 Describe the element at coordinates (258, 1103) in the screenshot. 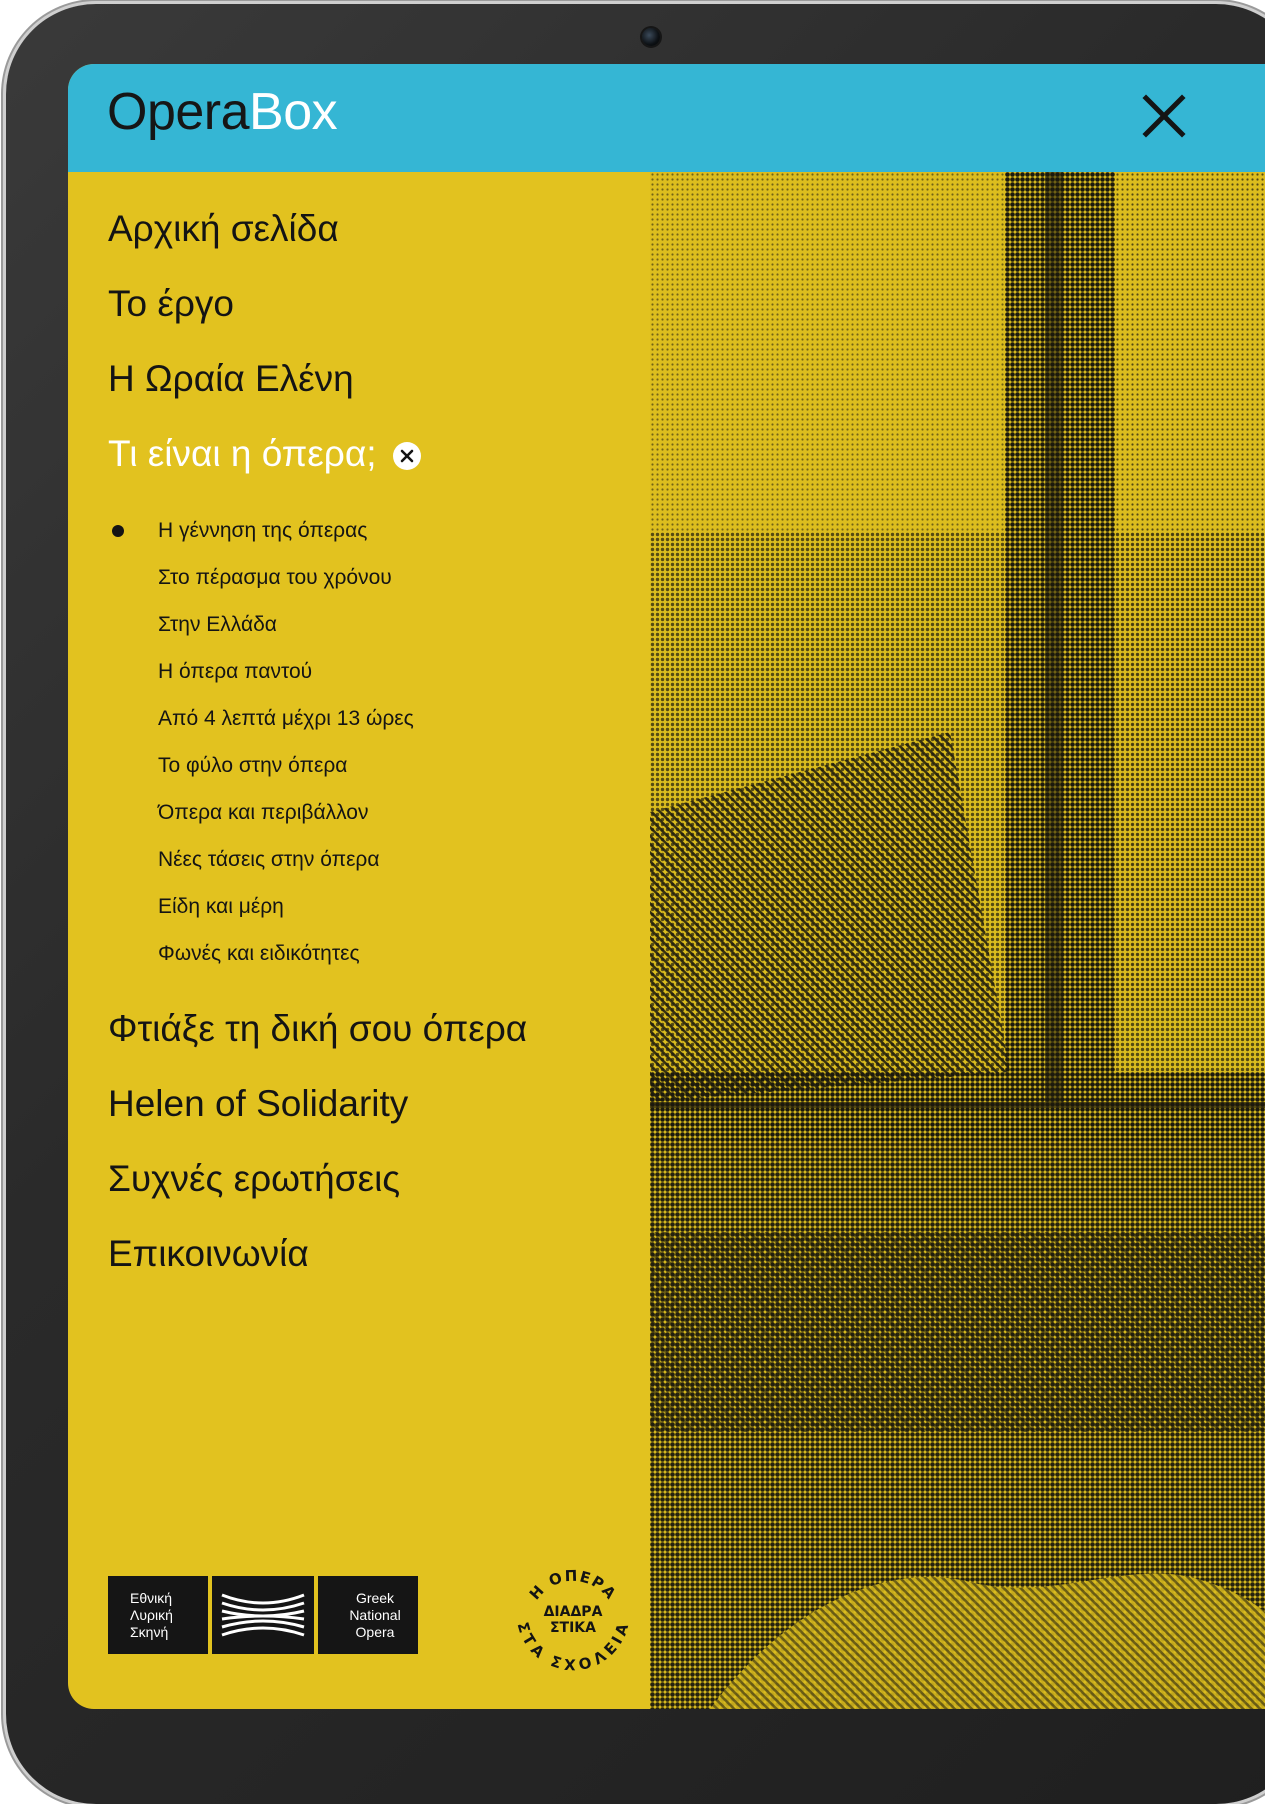

I see `nav-item-helen-of-solidarity: Helen of Solidarity` at that location.